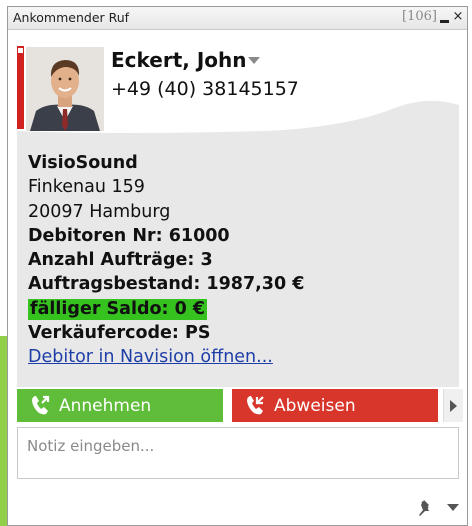 The height and width of the screenshot is (526, 472). What do you see at coordinates (129, 235) in the screenshot?
I see `debtor-number: Debitoren Nr: 61000` at bounding box center [129, 235].